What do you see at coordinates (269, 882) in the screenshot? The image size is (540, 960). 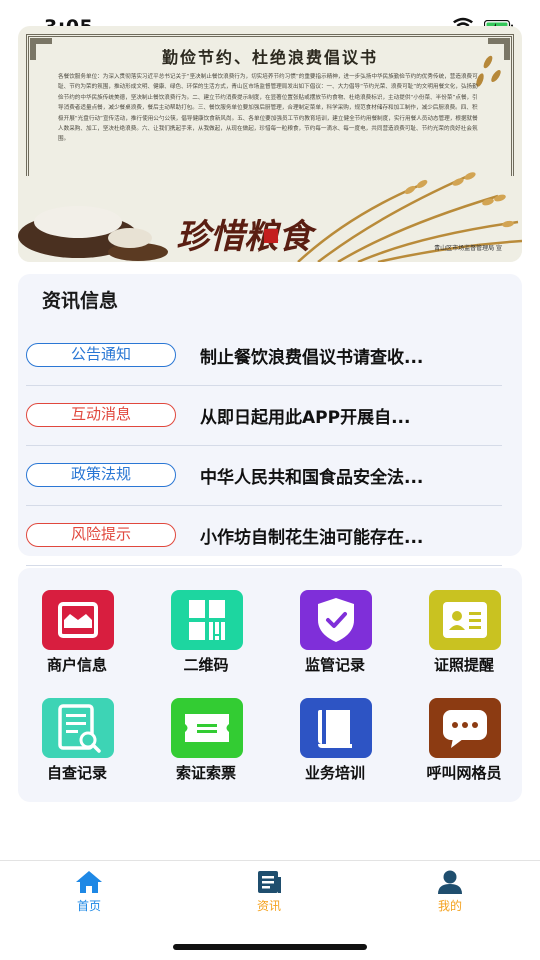 I see `news-icon` at bounding box center [269, 882].